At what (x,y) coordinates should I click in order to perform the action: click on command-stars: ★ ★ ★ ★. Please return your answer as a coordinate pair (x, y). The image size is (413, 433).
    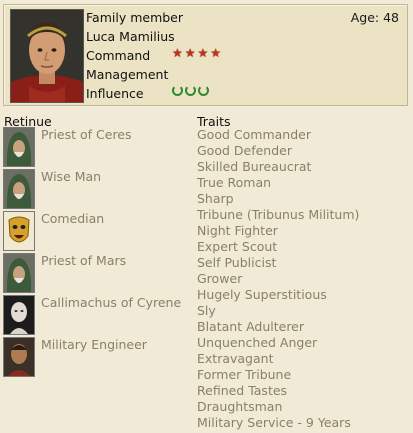
    Looking at the image, I should click on (196, 53).